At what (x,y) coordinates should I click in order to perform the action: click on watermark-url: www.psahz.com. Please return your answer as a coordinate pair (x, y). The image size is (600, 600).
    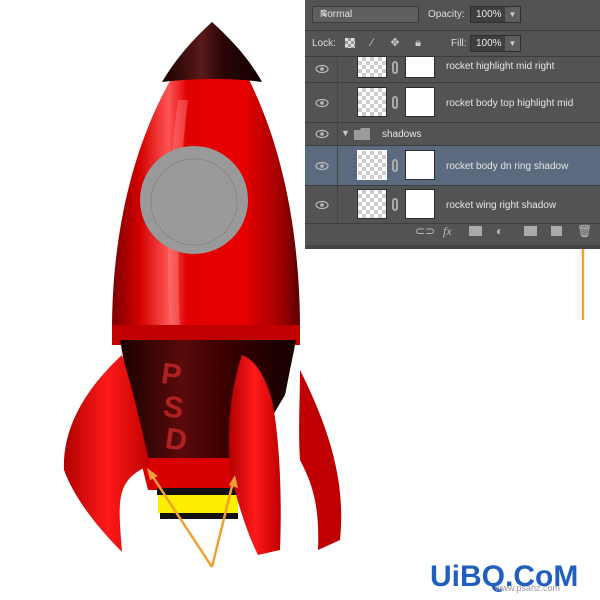
    Looking at the image, I should click on (528, 588).